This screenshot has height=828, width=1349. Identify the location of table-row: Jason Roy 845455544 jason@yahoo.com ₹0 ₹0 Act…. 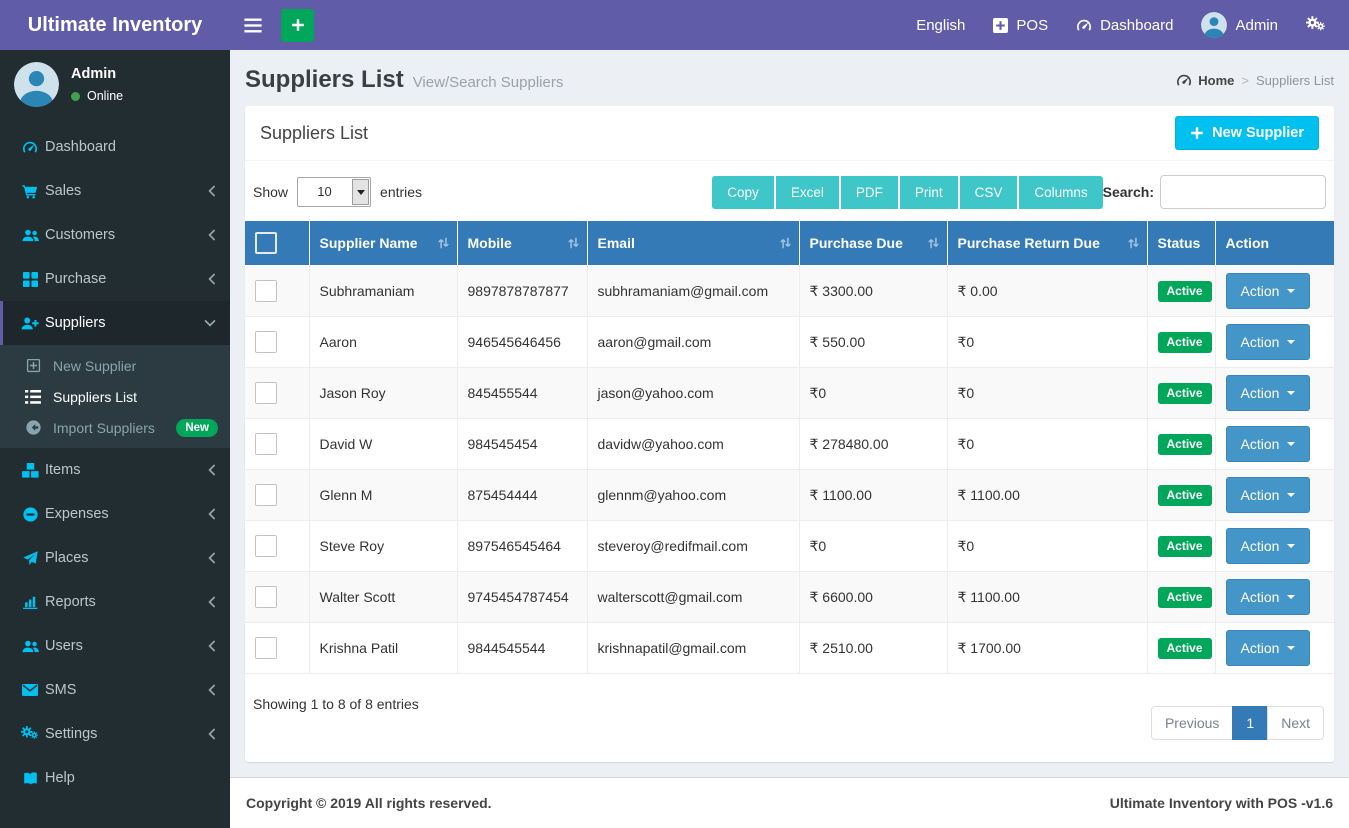
(789, 393).